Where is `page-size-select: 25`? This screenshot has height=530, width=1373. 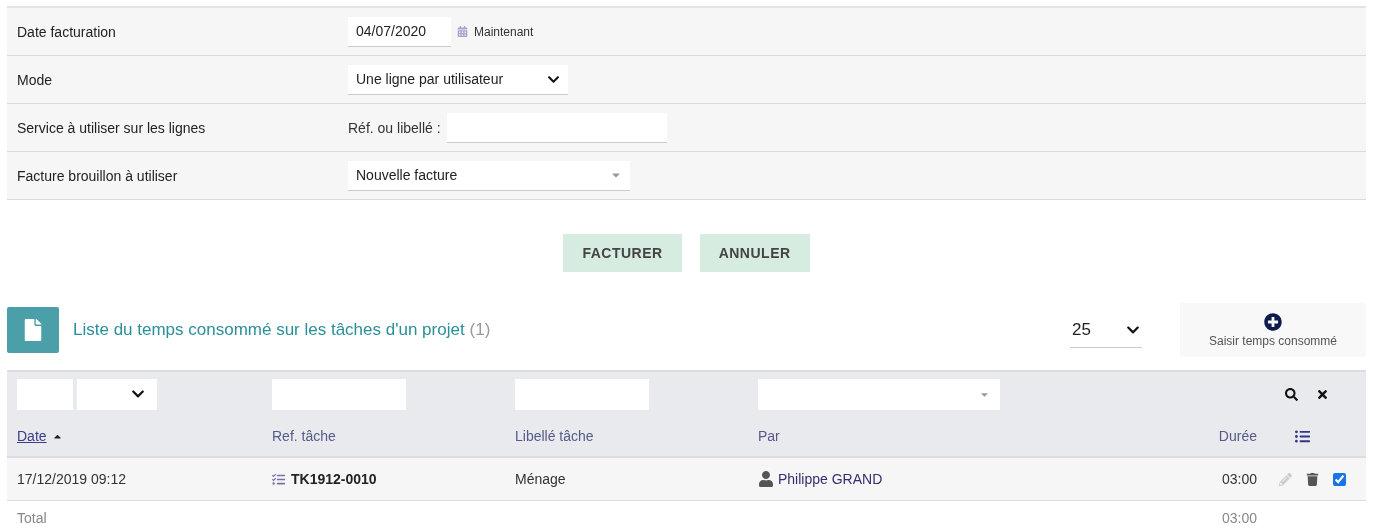
page-size-select: 25 is located at coordinates (1106, 330).